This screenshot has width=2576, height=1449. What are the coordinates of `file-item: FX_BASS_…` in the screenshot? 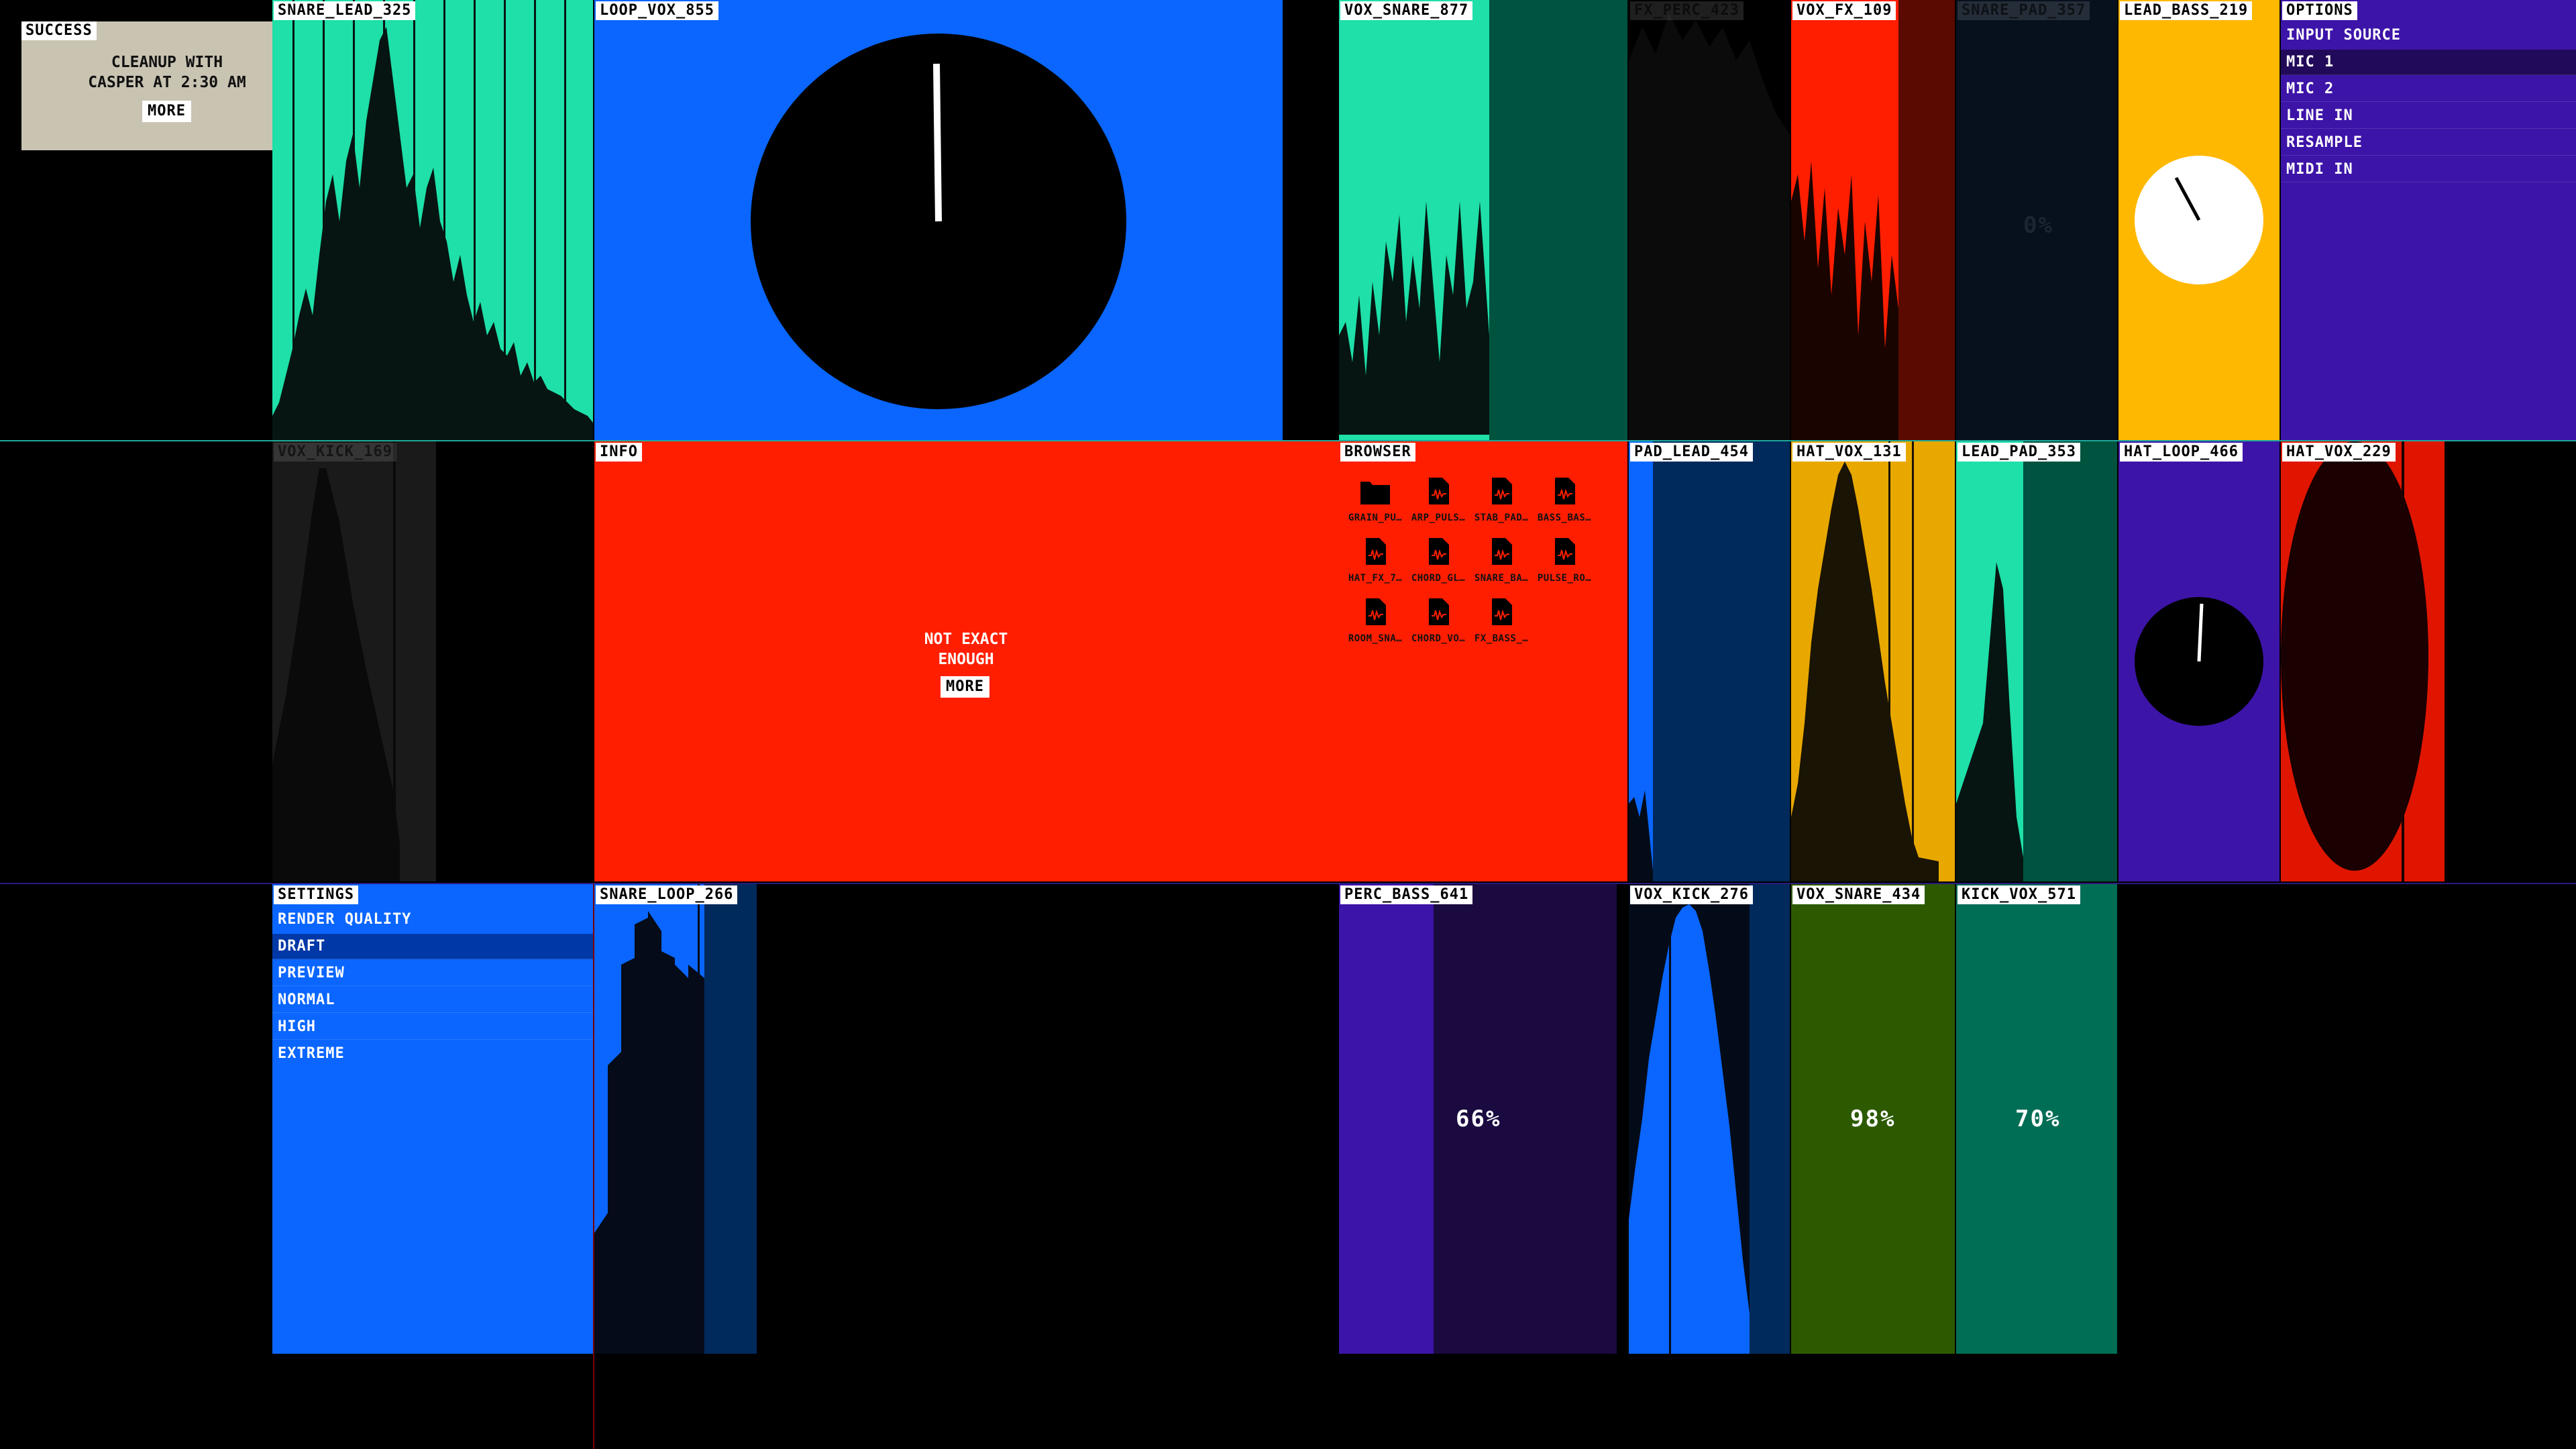 It's located at (1501, 620).